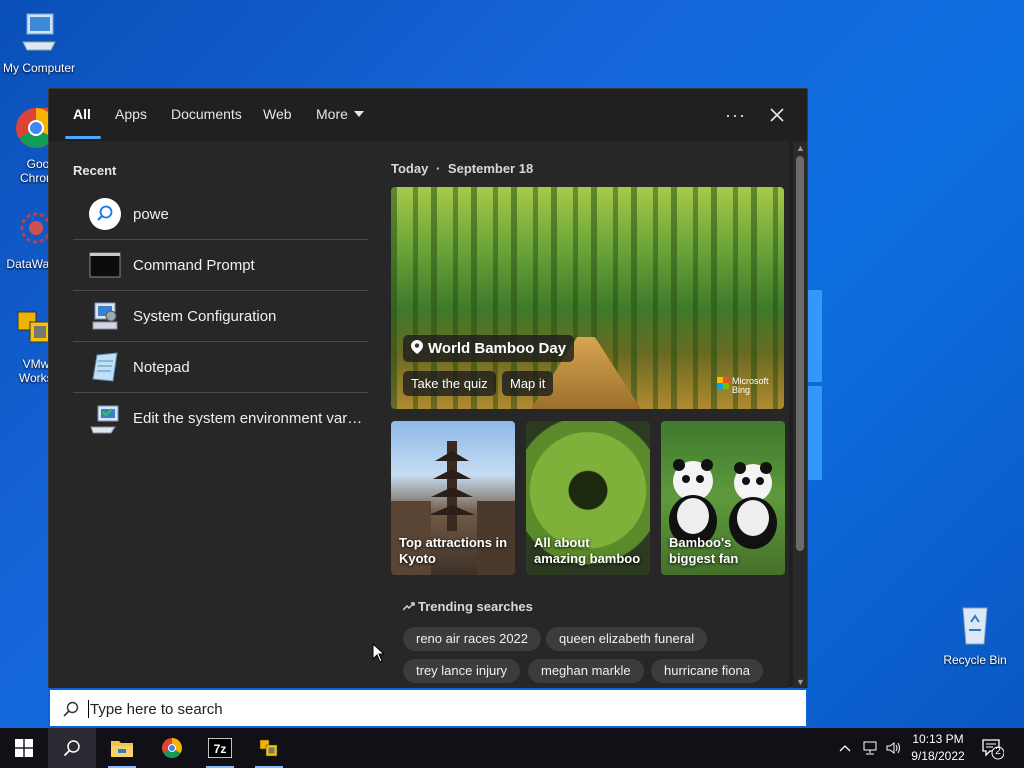 Image resolution: width=1024 pixels, height=768 pixels. What do you see at coordinates (379, 653) in the screenshot?
I see `mouse-cursor-icon` at bounding box center [379, 653].